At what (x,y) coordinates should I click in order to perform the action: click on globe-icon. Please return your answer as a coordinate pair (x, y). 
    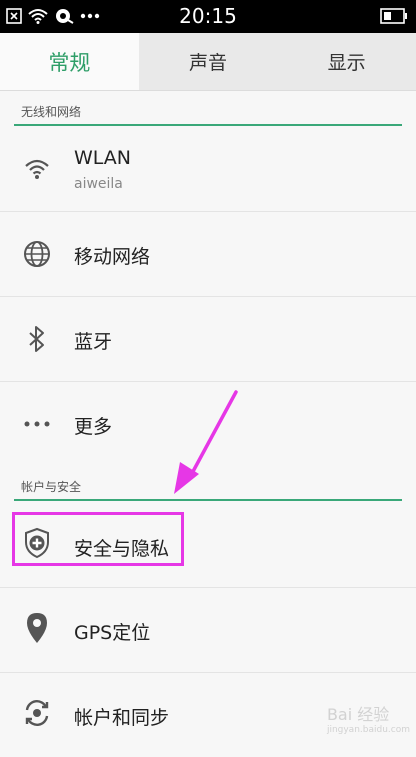
    Looking at the image, I should click on (37, 254).